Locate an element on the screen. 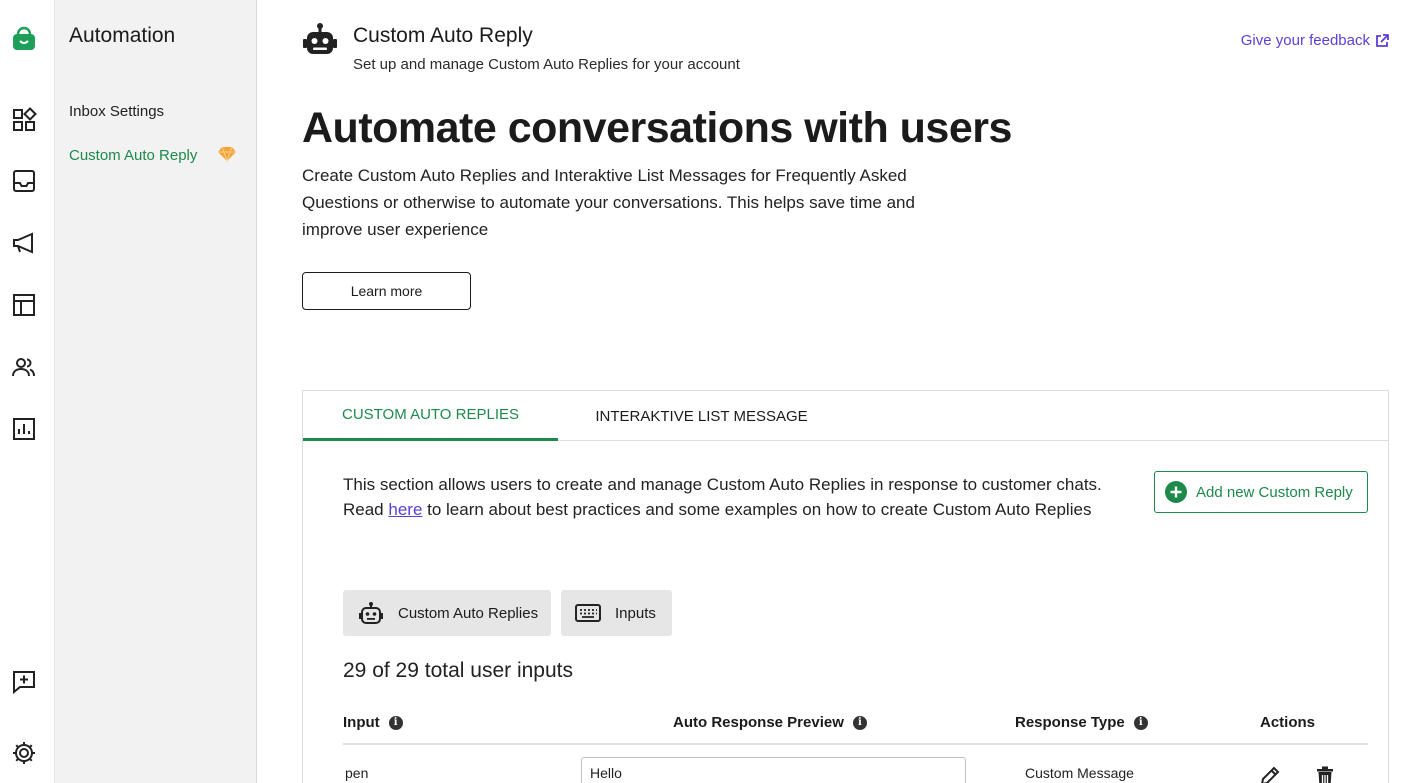 The width and height of the screenshot is (1418, 783). megaphone-icon is located at coordinates (24, 243).